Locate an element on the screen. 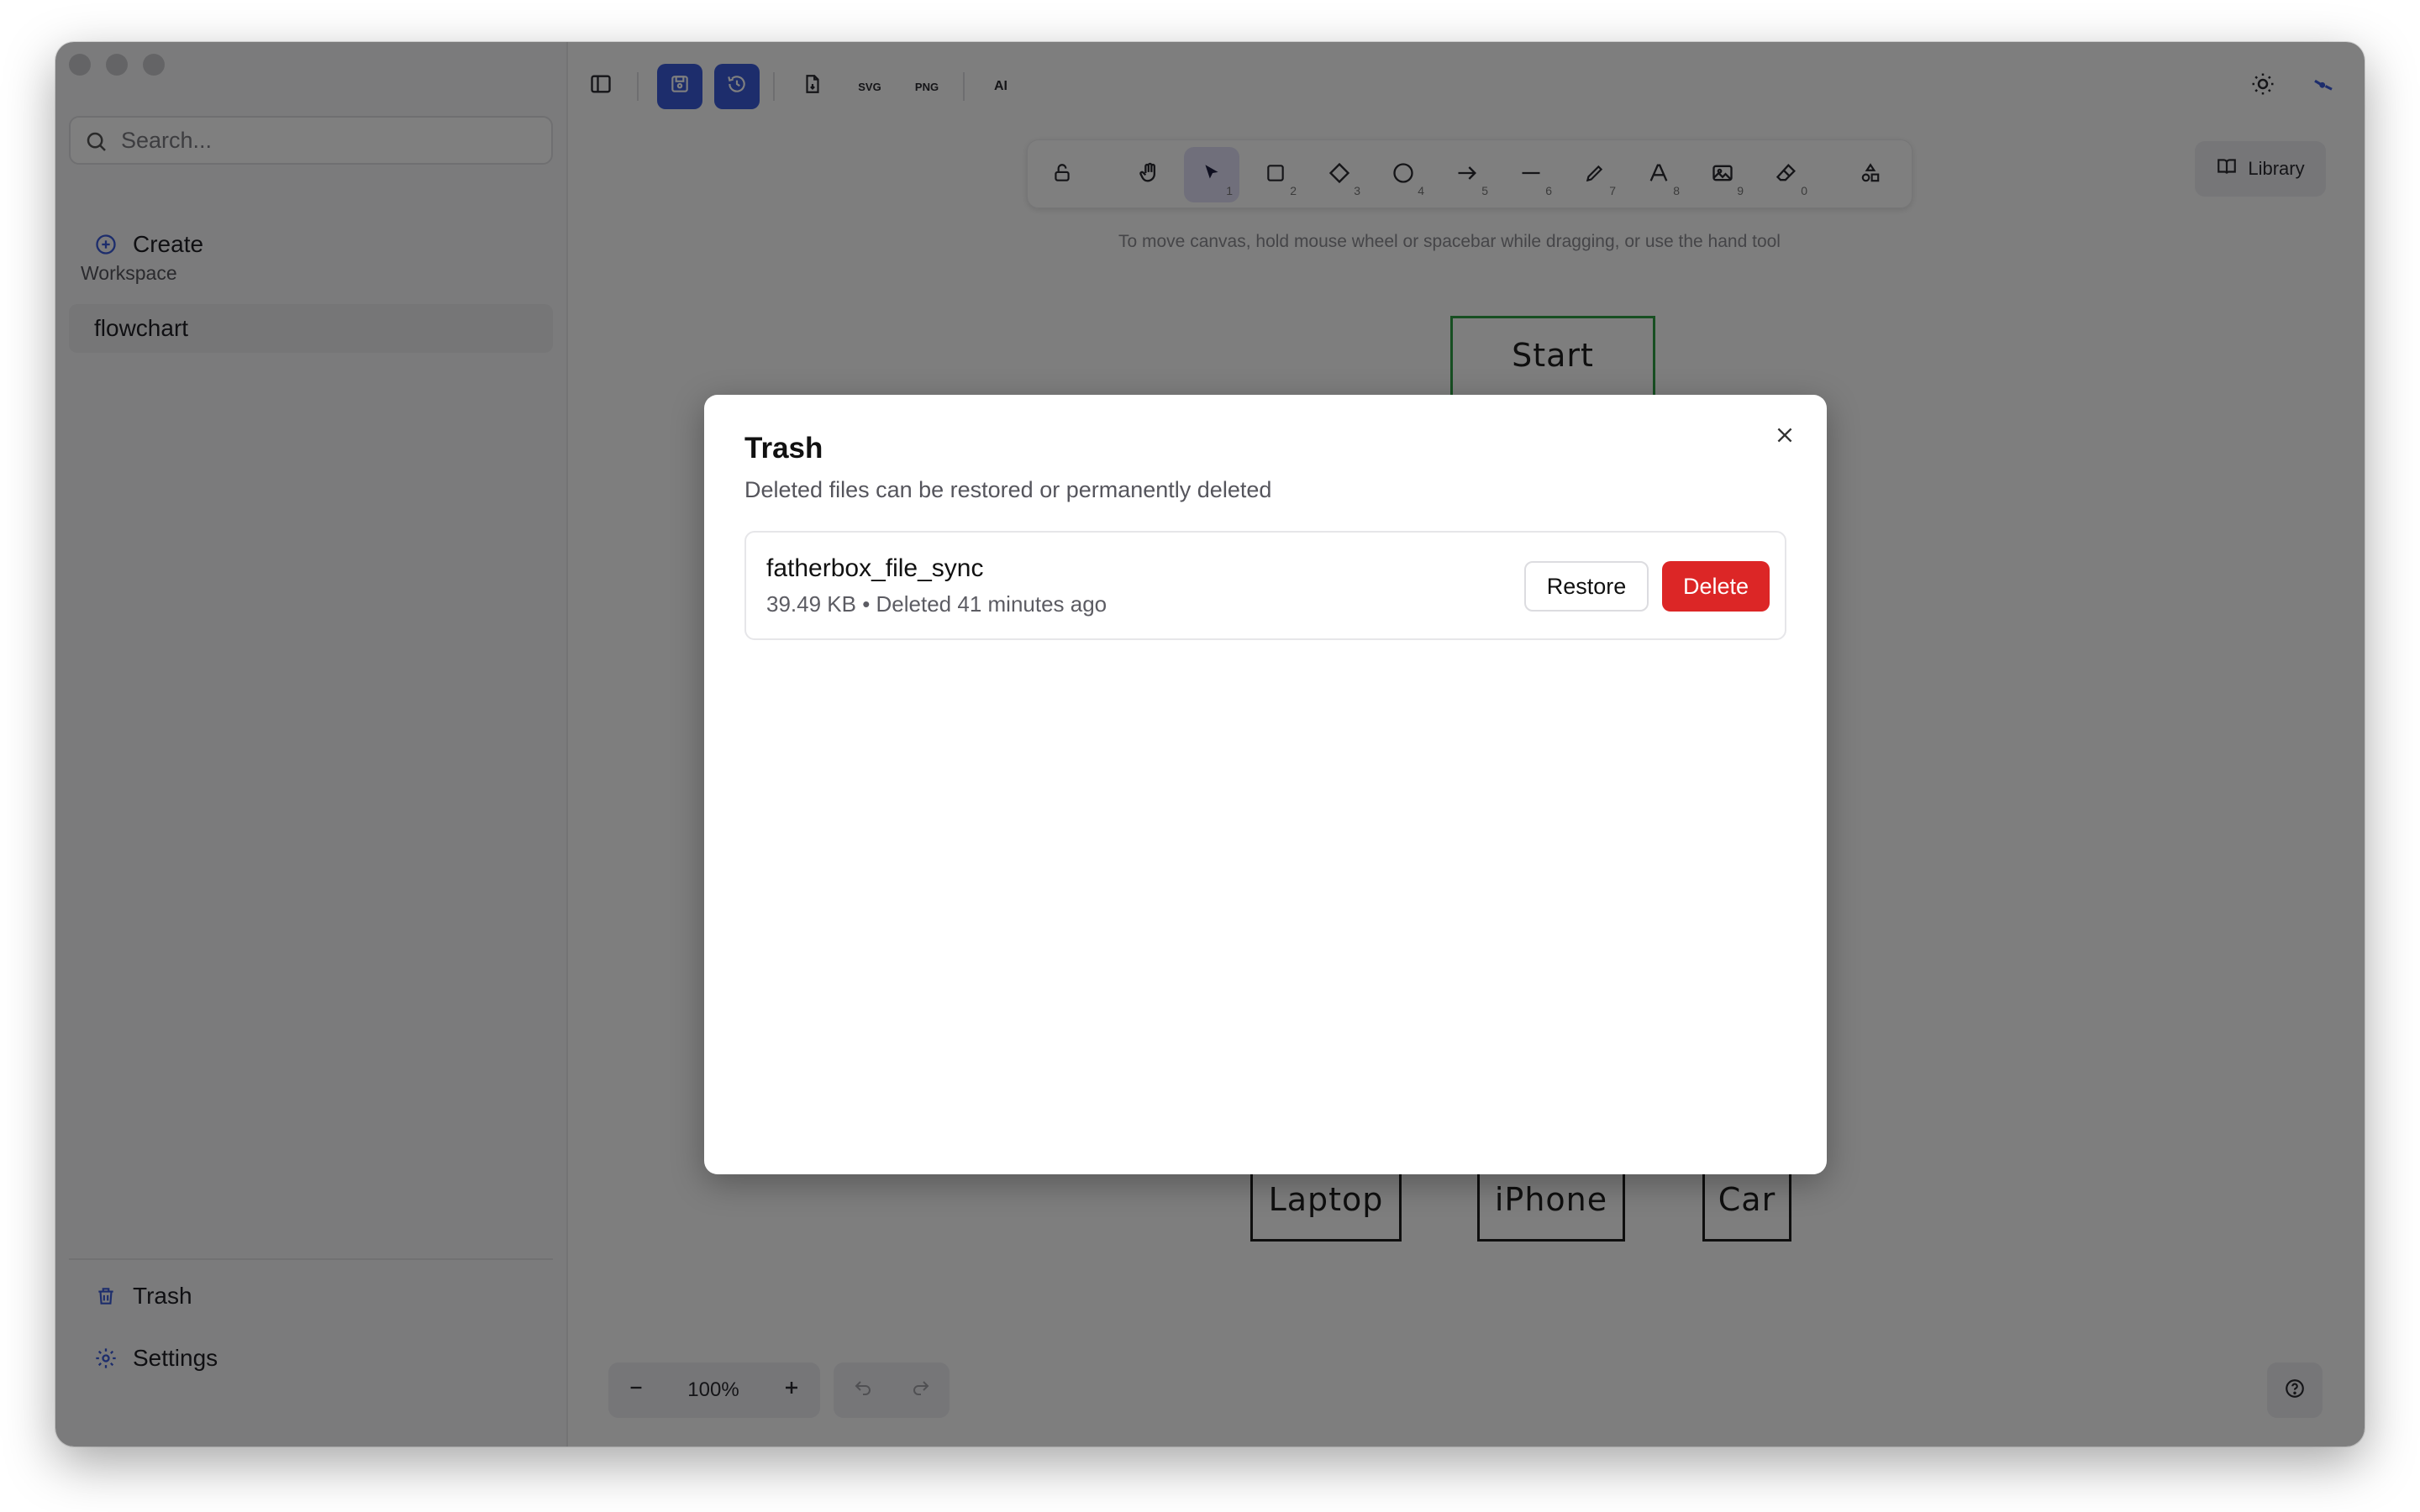 The image size is (2420, 1512). delete-button: Delete is located at coordinates (1716, 586).